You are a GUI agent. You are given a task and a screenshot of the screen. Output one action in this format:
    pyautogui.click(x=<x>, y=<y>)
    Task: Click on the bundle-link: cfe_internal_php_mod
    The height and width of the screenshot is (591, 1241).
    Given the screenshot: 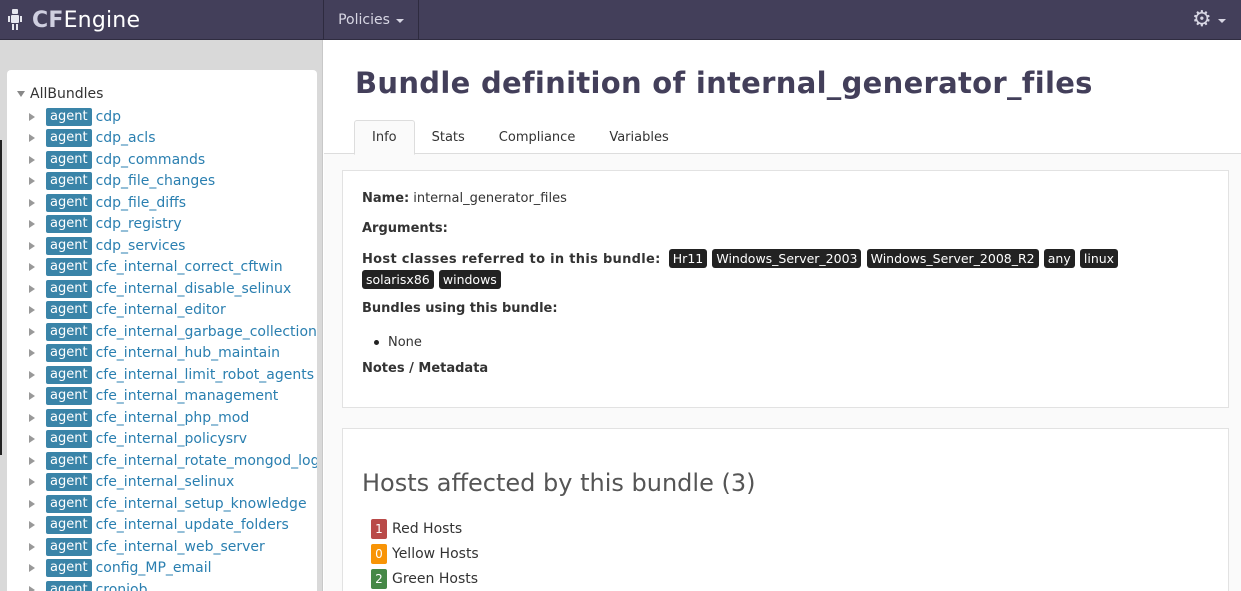 What is the action you would take?
    pyautogui.click(x=173, y=418)
    